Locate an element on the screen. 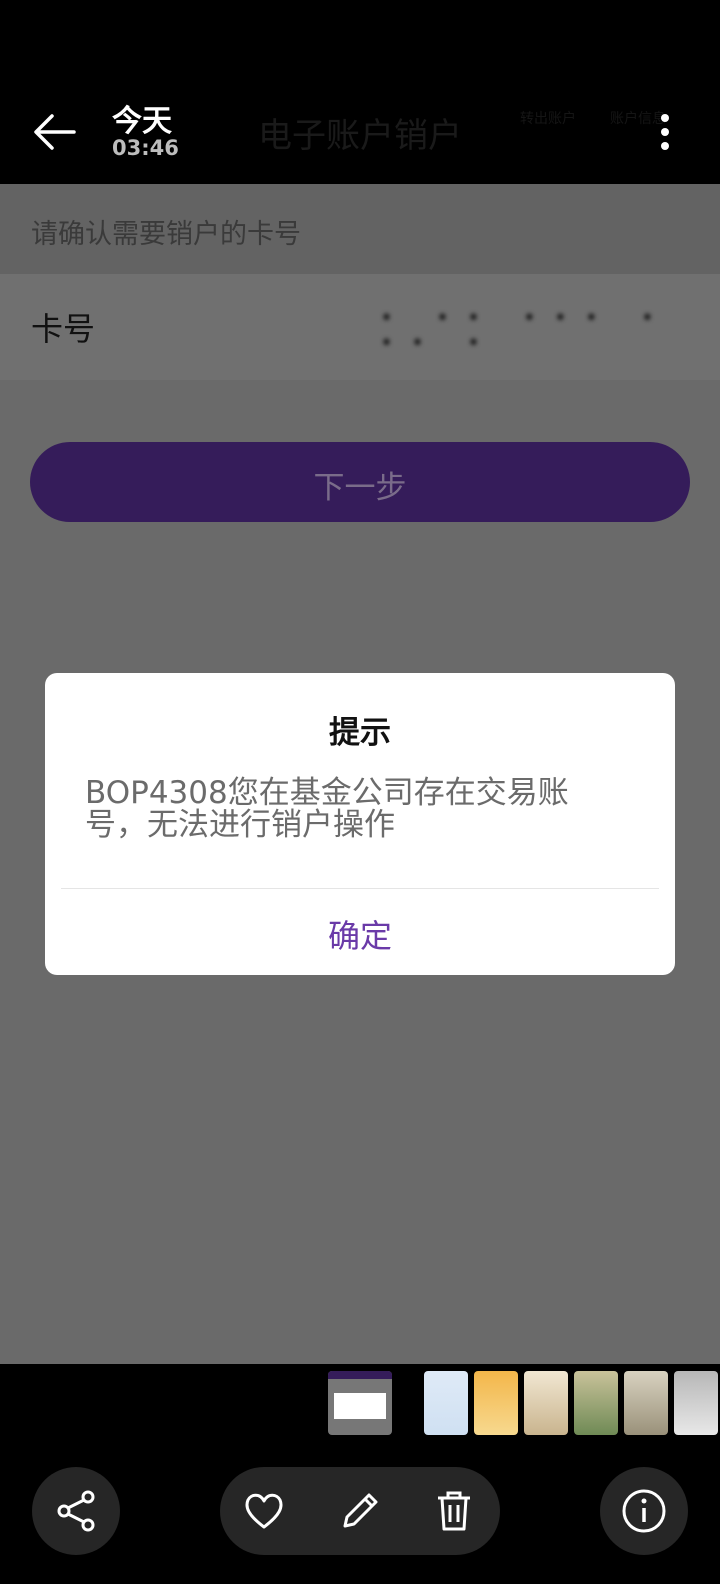  share-button is located at coordinates (76, 1511).